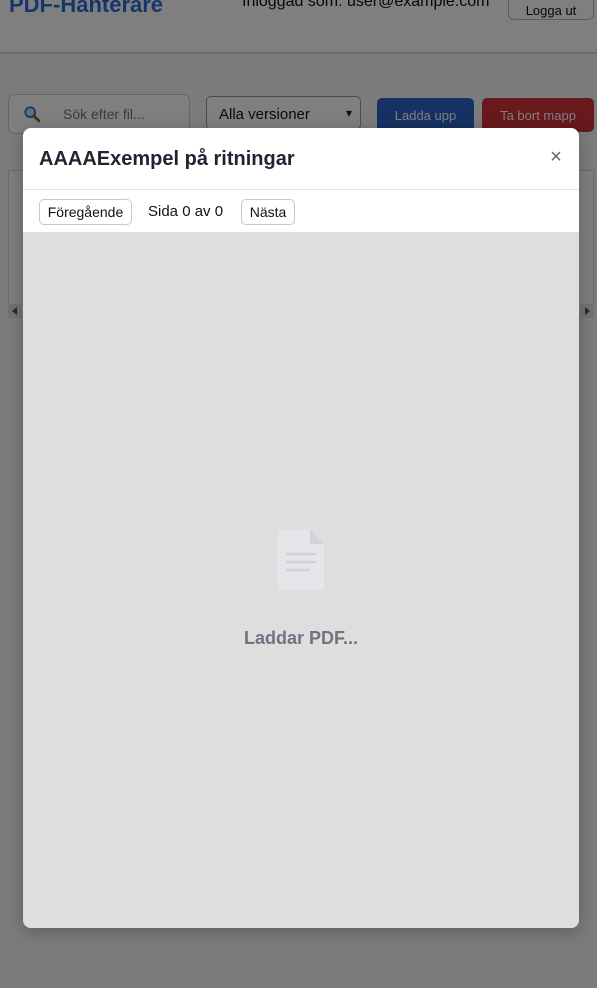 The image size is (597, 988). I want to click on page-indicator: Sida 0 av 0, so click(186, 211).